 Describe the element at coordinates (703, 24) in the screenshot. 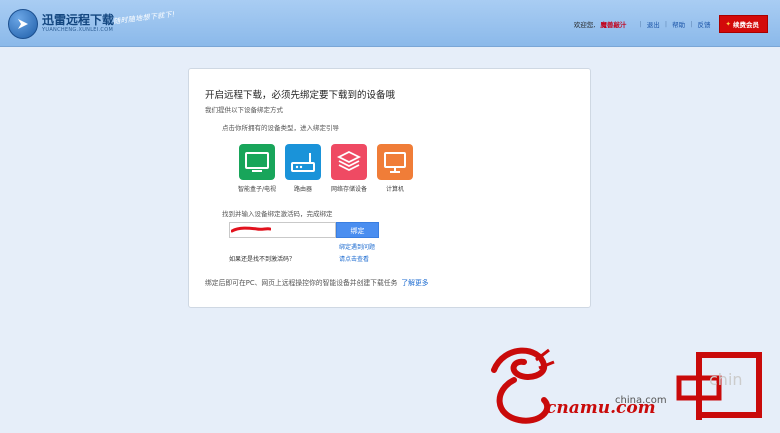

I see `feedback-link: 反馈` at that location.